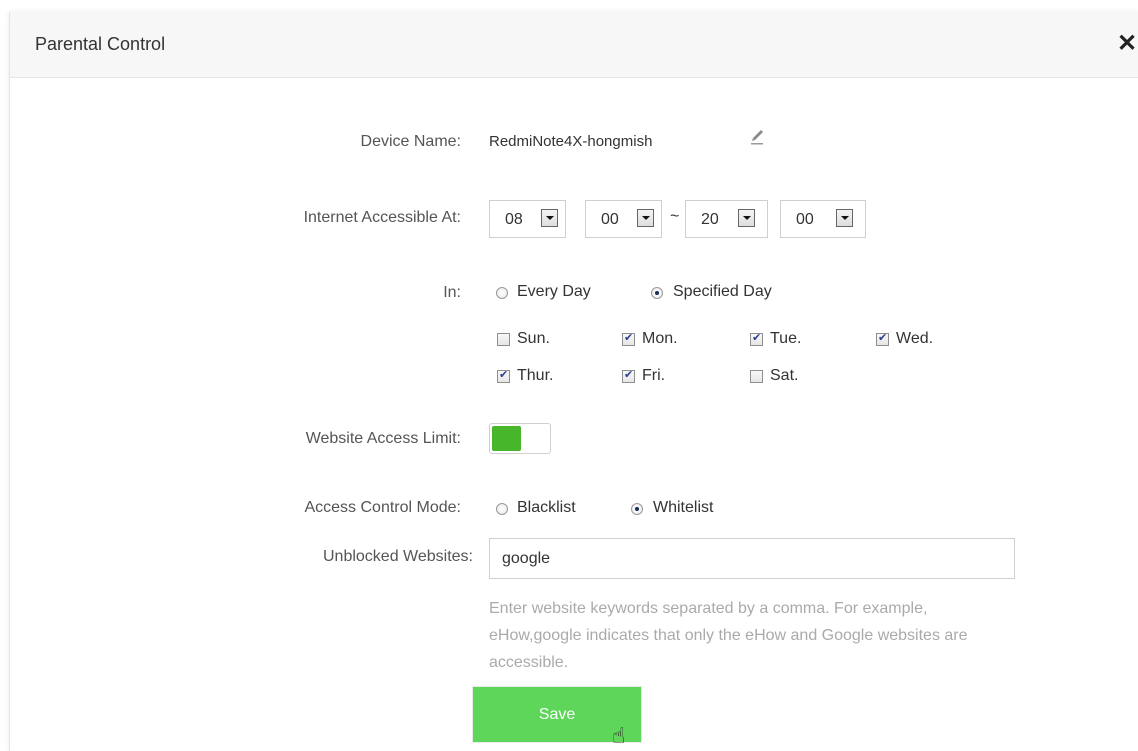 The height and width of the screenshot is (751, 1138). What do you see at coordinates (882, 338) in the screenshot?
I see `day-checkbox-wed` at bounding box center [882, 338].